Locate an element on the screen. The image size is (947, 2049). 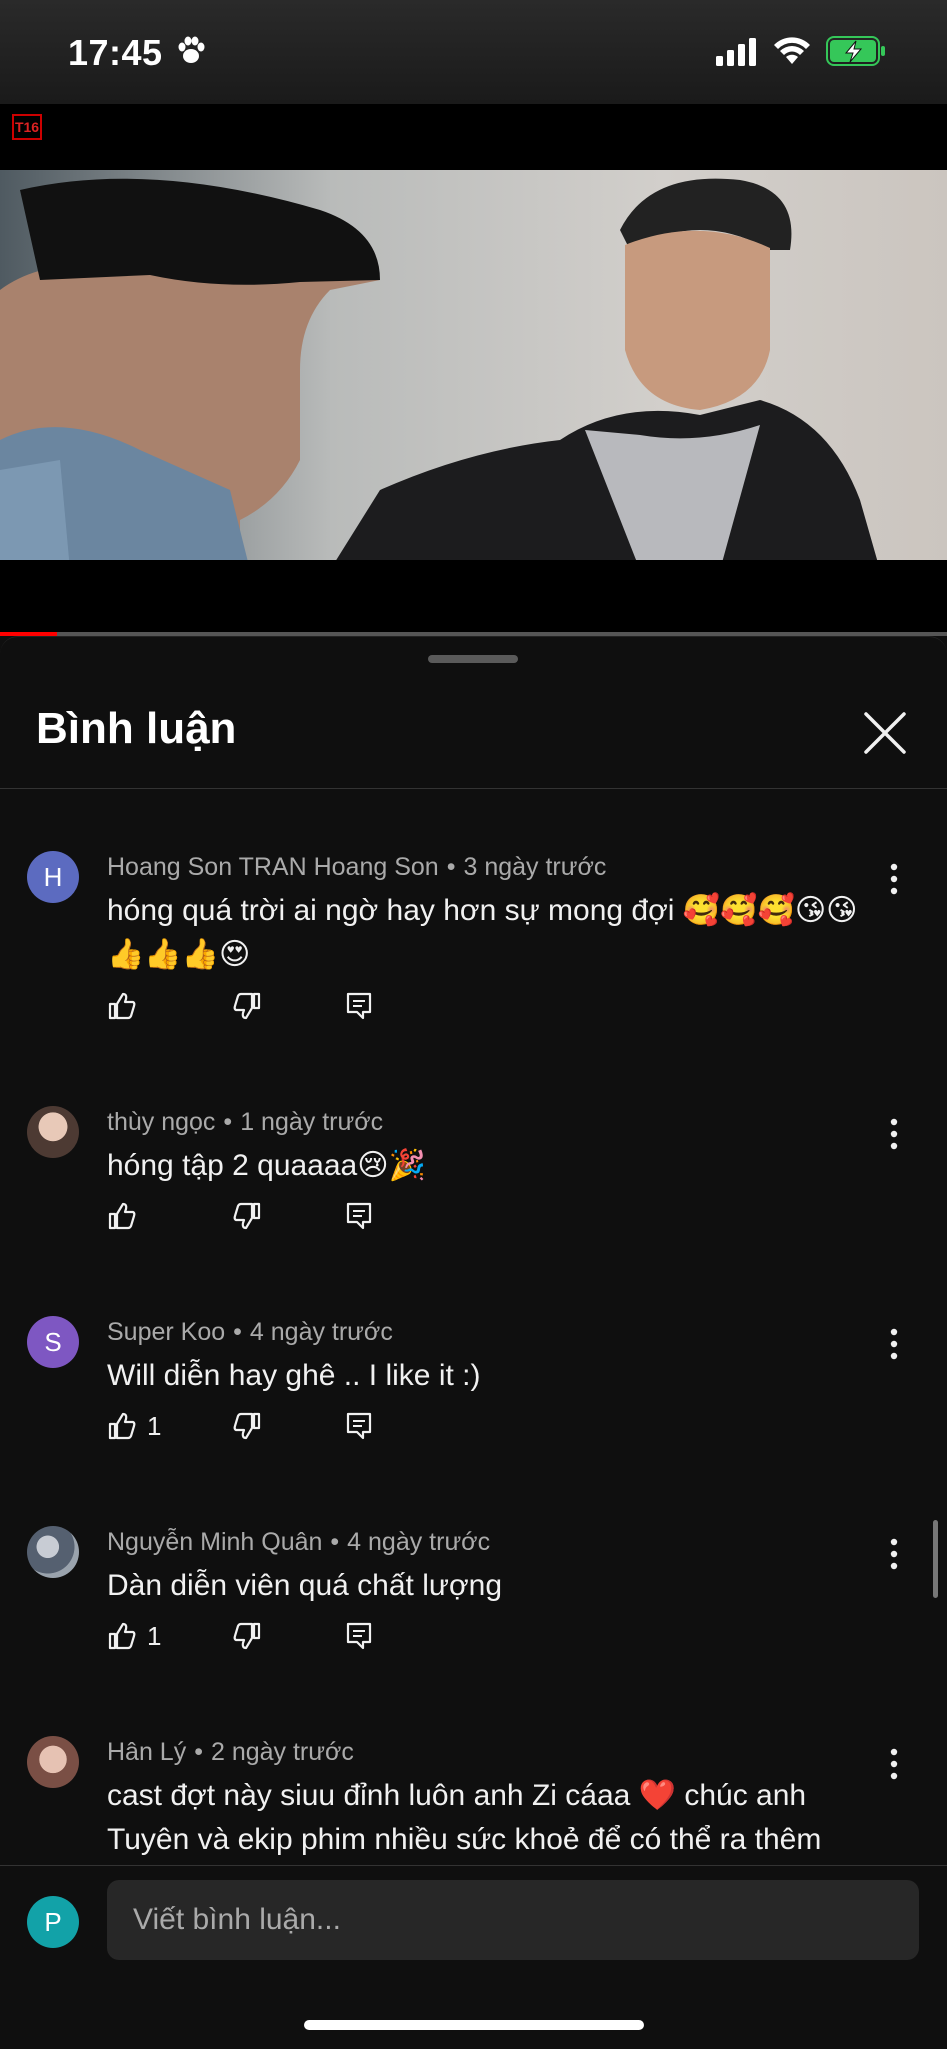
comment-time: 2 ngày trước is located at coordinates (282, 1752).